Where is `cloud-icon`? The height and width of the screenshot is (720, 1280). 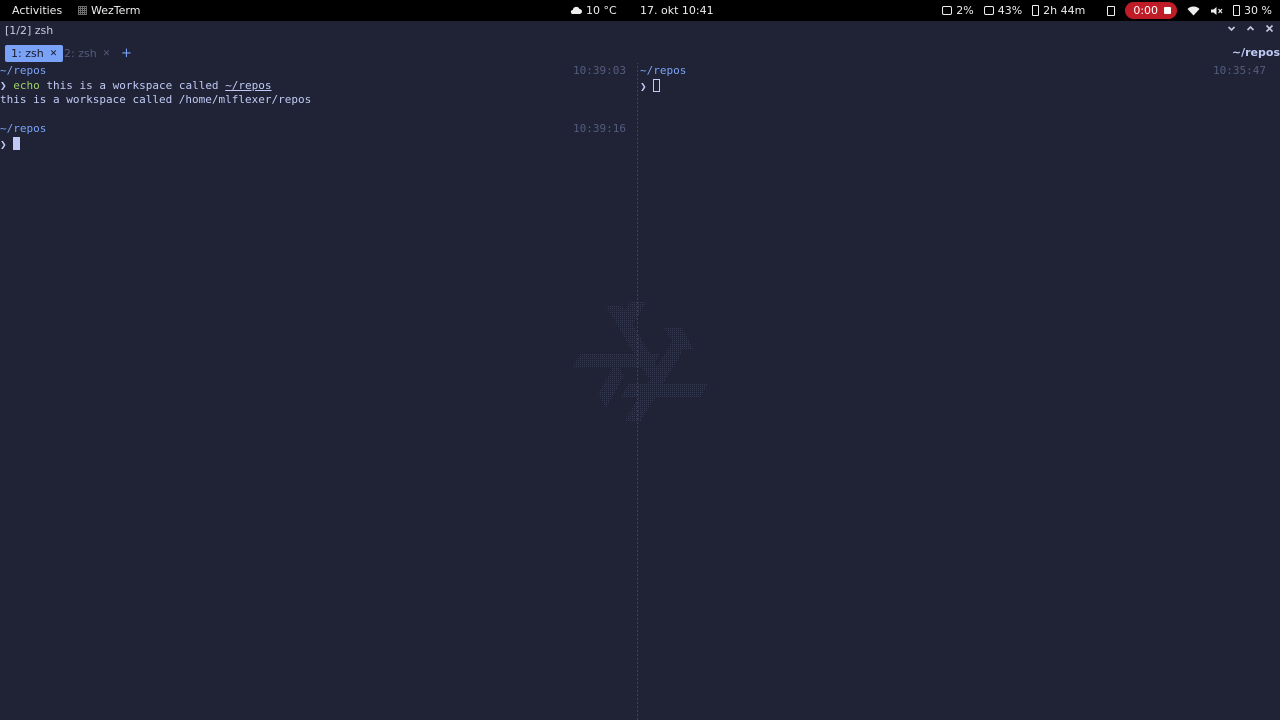
cloud-icon is located at coordinates (576, 10).